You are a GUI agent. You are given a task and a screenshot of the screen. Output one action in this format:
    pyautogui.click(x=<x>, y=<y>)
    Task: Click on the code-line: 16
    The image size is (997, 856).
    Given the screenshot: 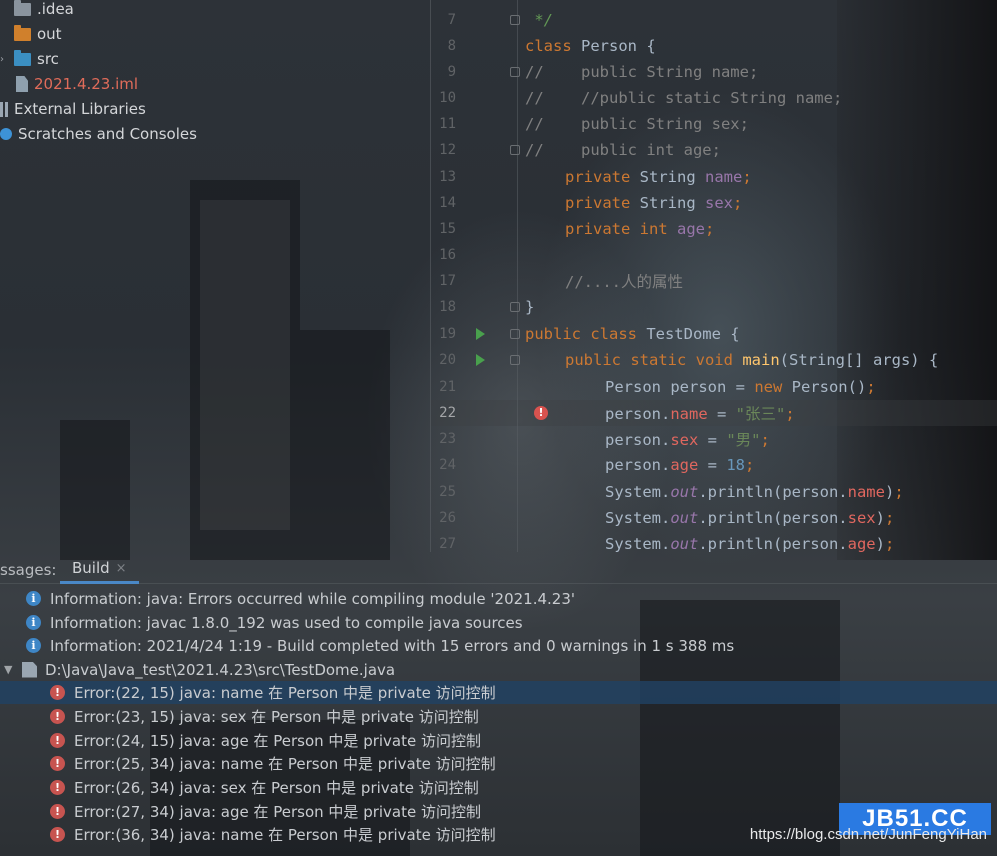 What is the action you would take?
    pyautogui.click(x=714, y=255)
    